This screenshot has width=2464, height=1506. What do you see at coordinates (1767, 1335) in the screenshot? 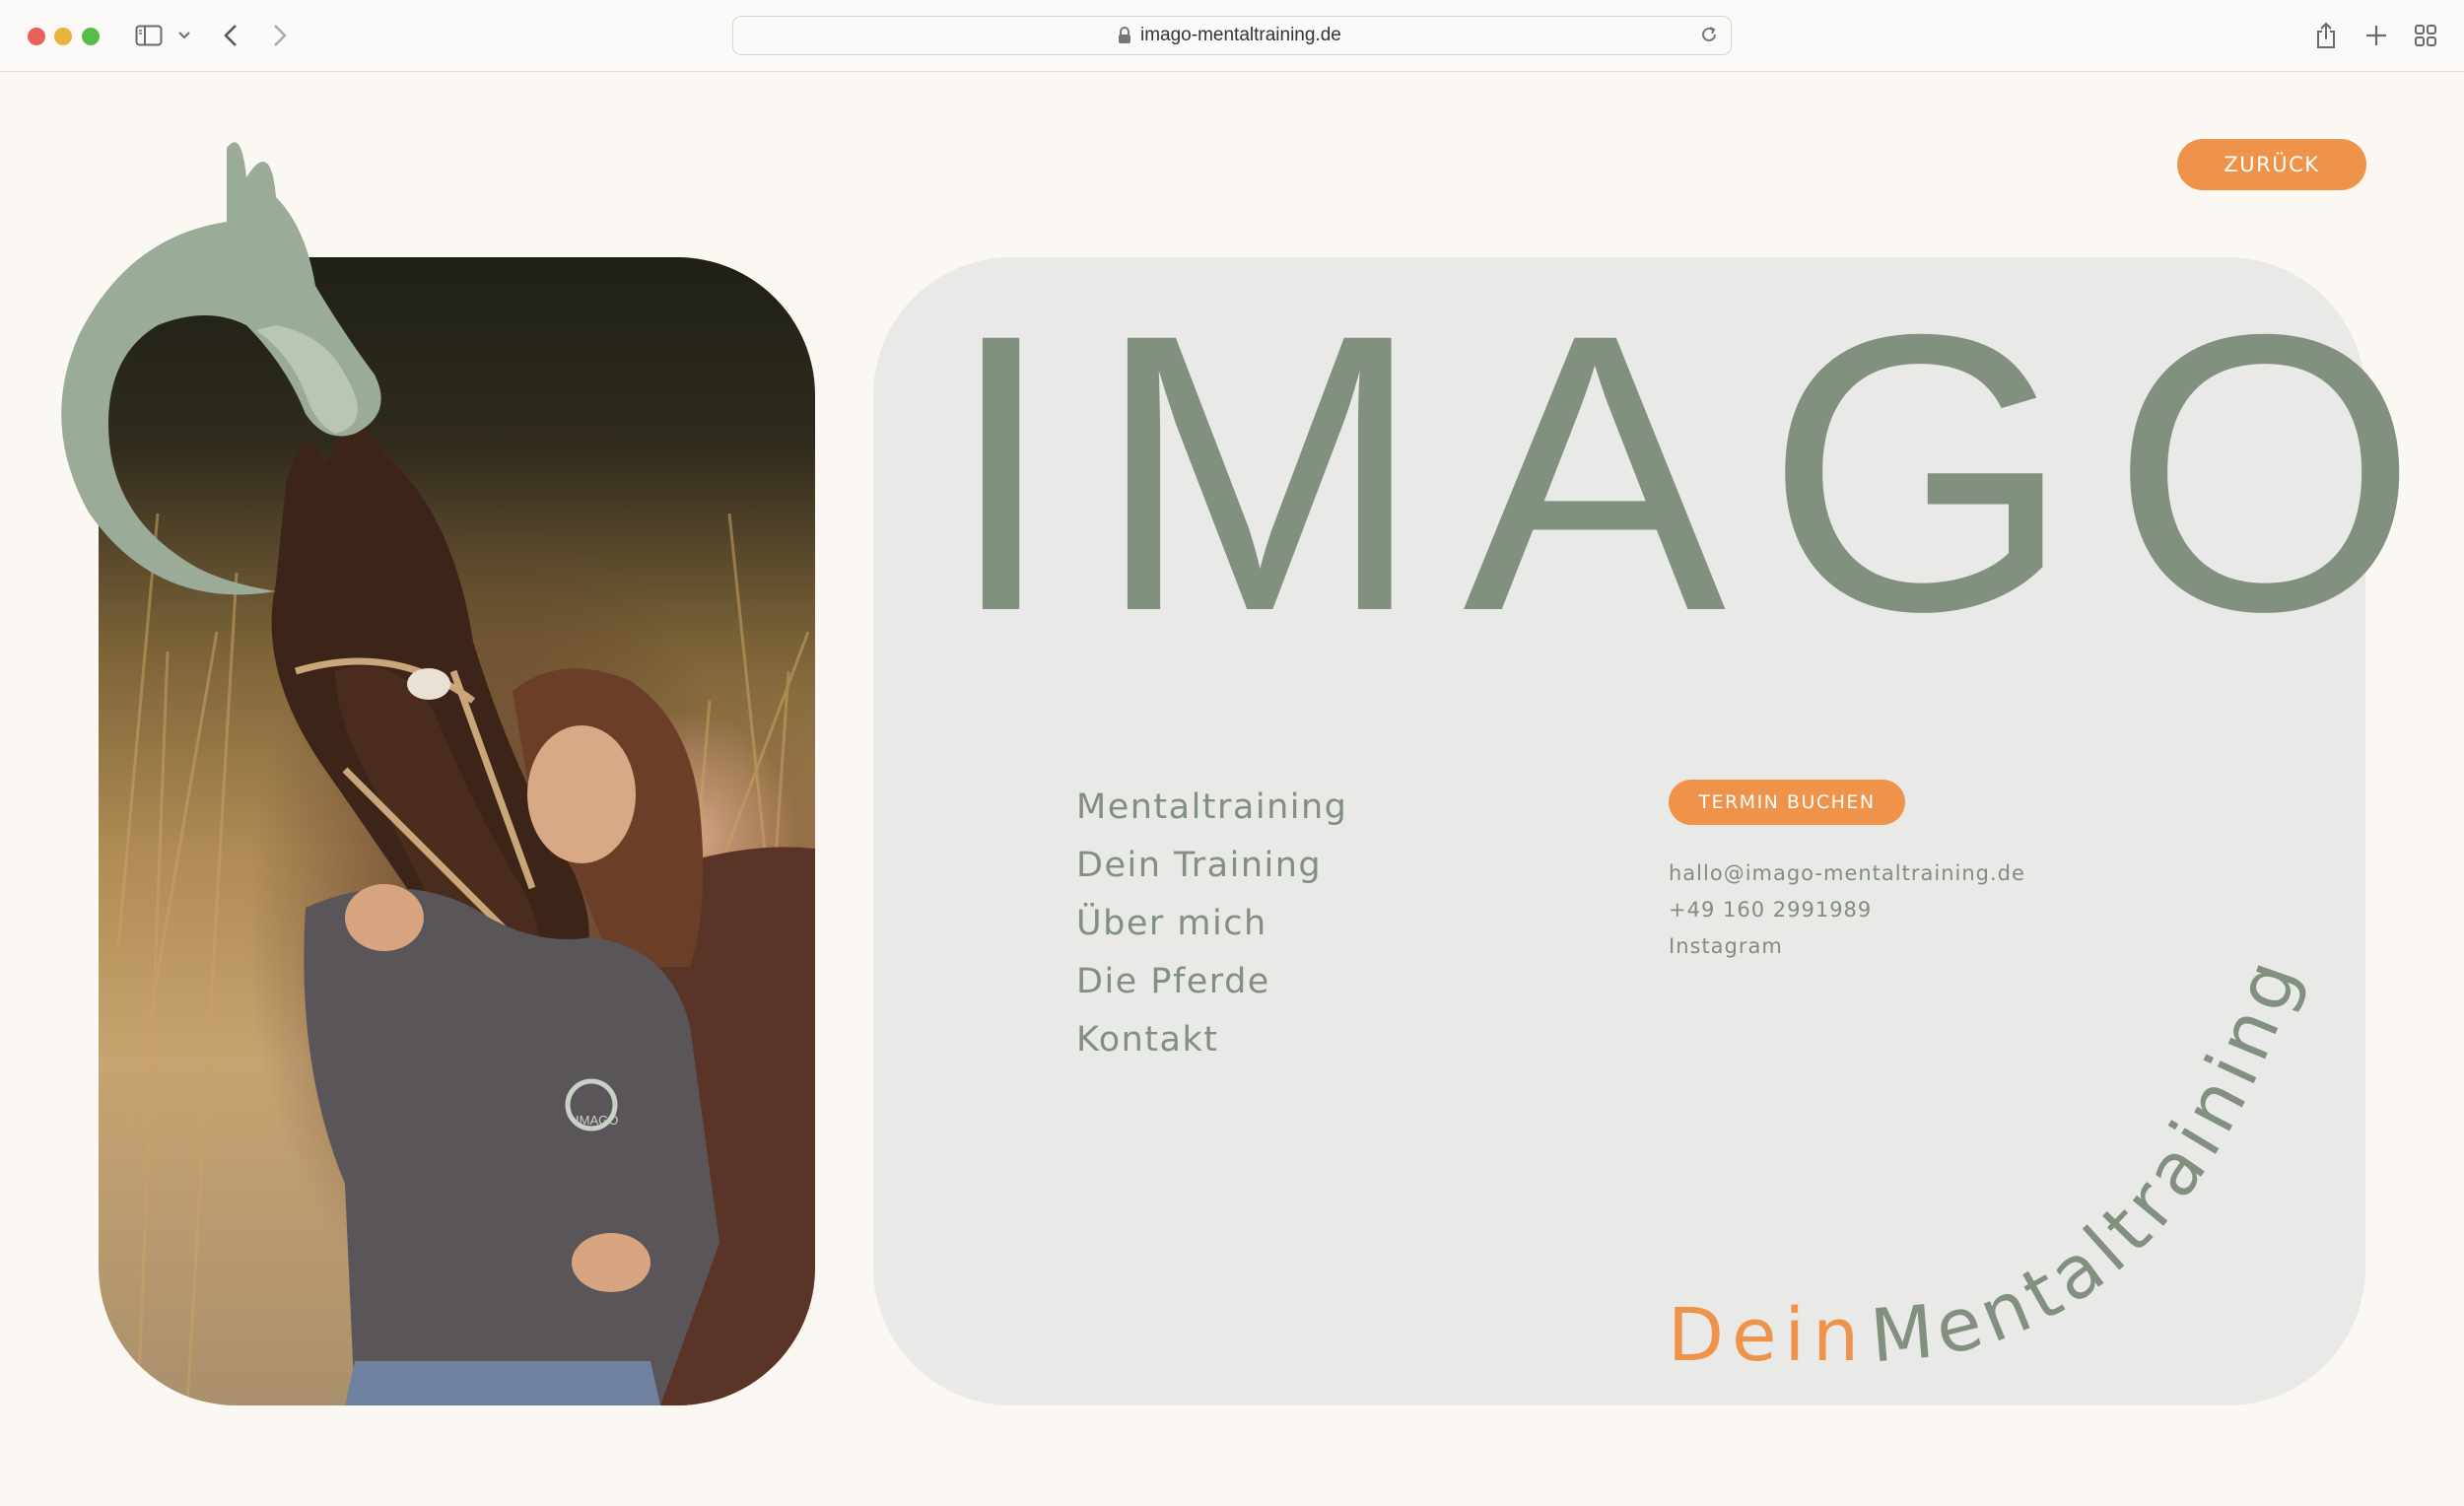
I see `tagline-dein: Dein` at bounding box center [1767, 1335].